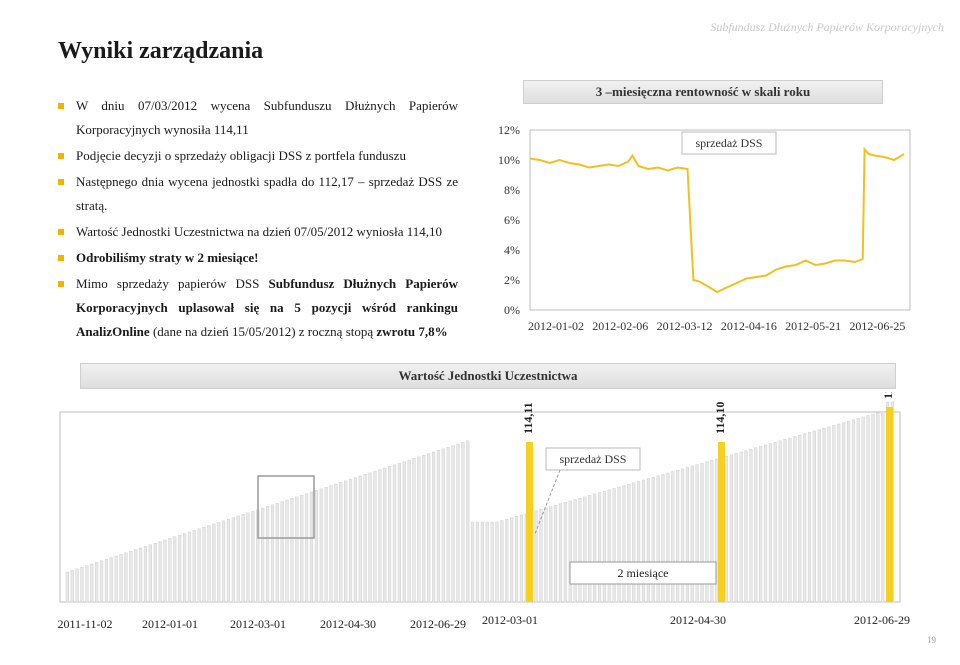 This screenshot has height=665, width=960. I want to click on y-tick-label: 2%, so click(512, 280).